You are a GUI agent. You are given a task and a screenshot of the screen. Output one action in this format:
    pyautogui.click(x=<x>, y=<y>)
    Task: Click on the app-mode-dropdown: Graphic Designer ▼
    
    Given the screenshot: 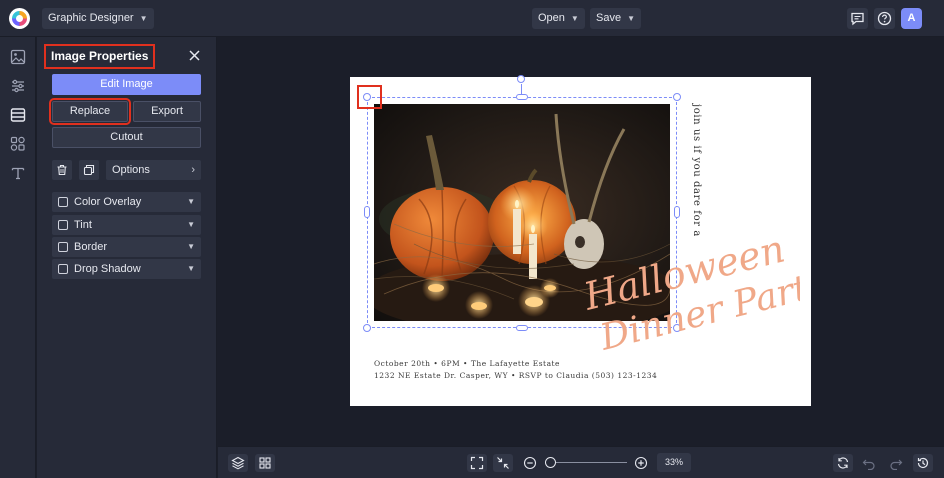 What is the action you would take?
    pyautogui.click(x=98, y=18)
    